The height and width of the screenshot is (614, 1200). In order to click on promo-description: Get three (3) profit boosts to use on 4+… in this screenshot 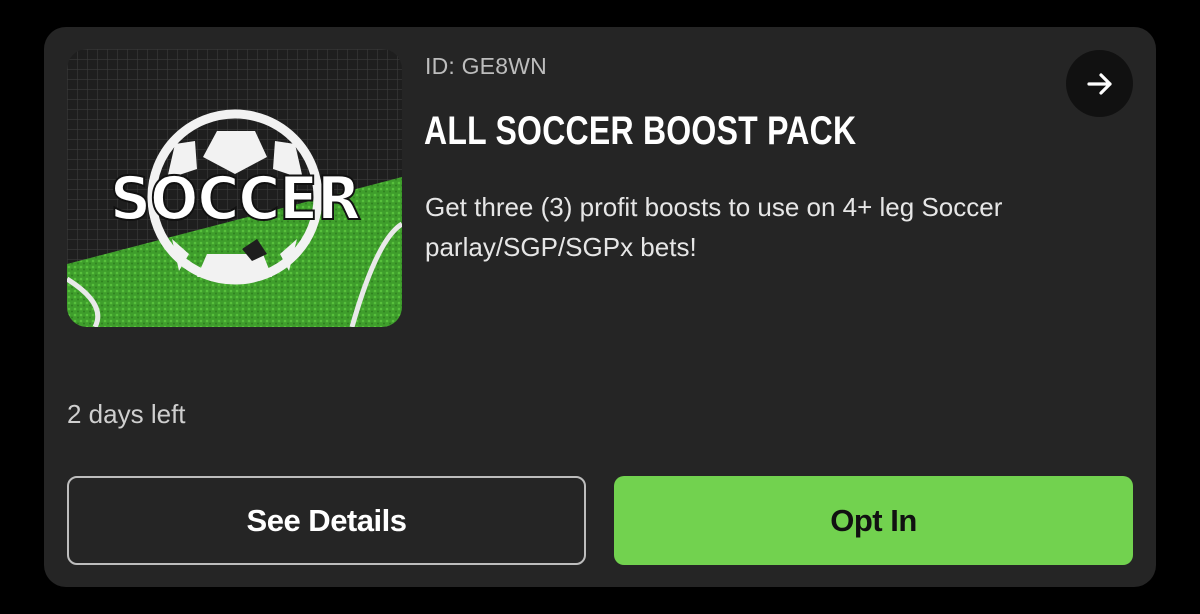, I will do `click(714, 227)`.